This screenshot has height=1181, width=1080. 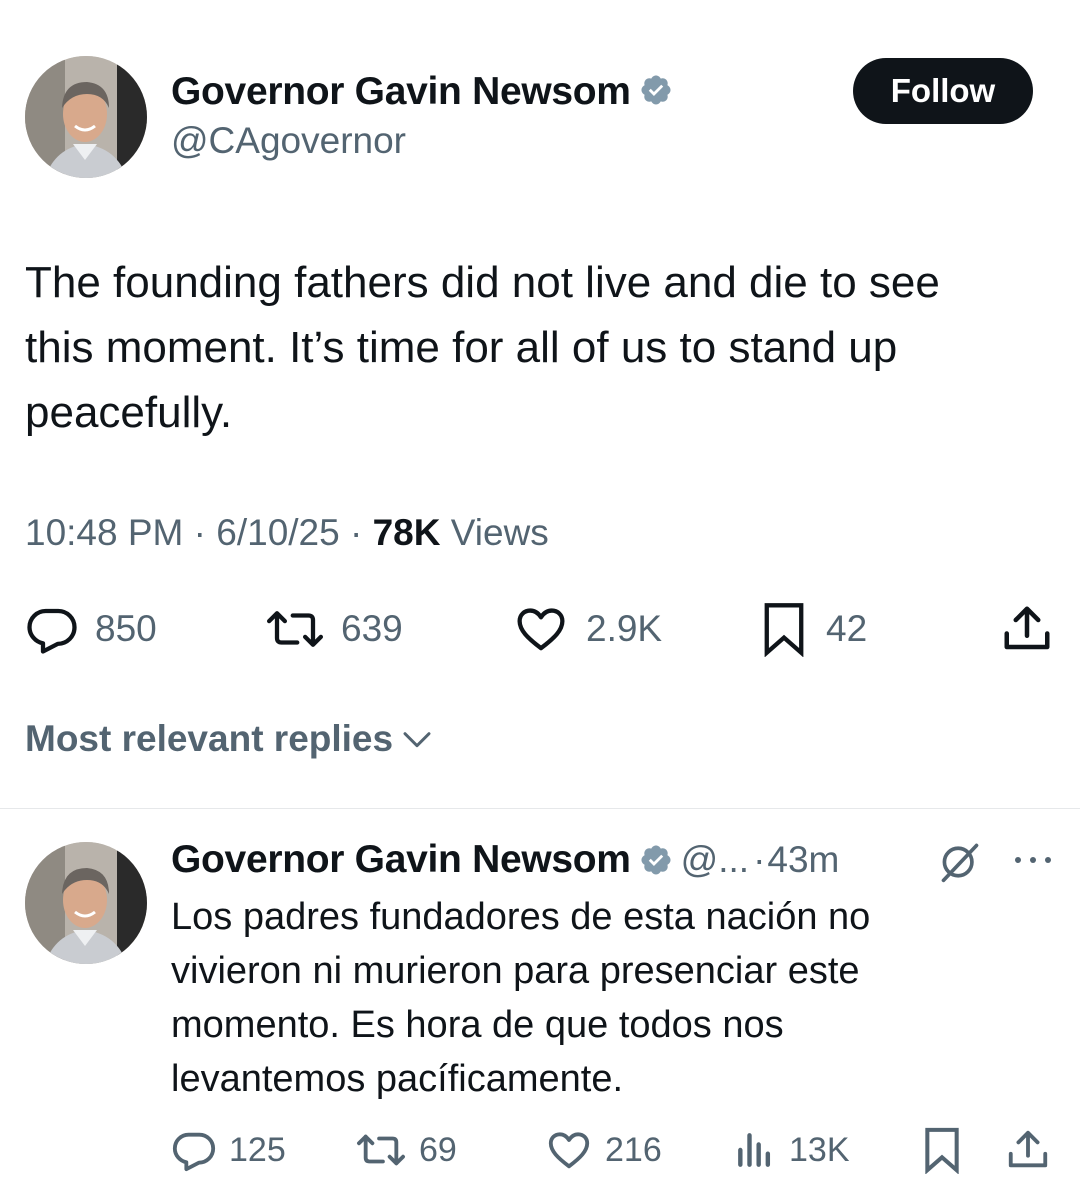 I want to click on views-label: Views, so click(x=499, y=532).